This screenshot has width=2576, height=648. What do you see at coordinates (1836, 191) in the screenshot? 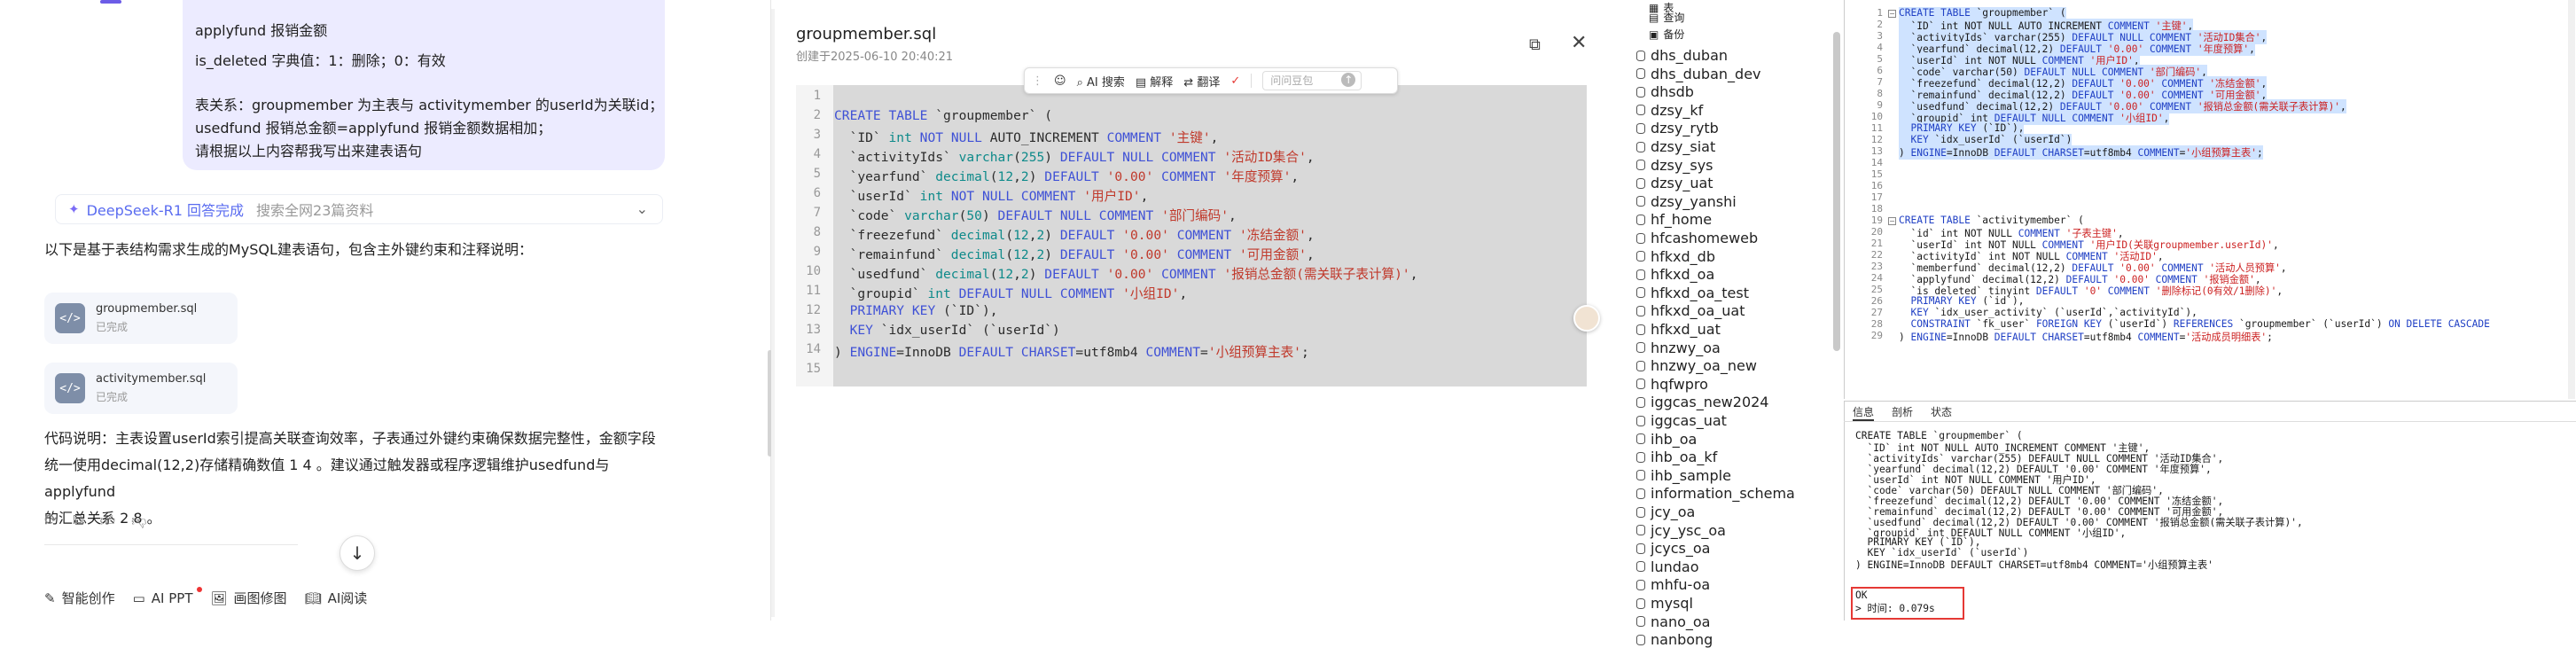
I see `tree-scrollbar` at bounding box center [1836, 191].